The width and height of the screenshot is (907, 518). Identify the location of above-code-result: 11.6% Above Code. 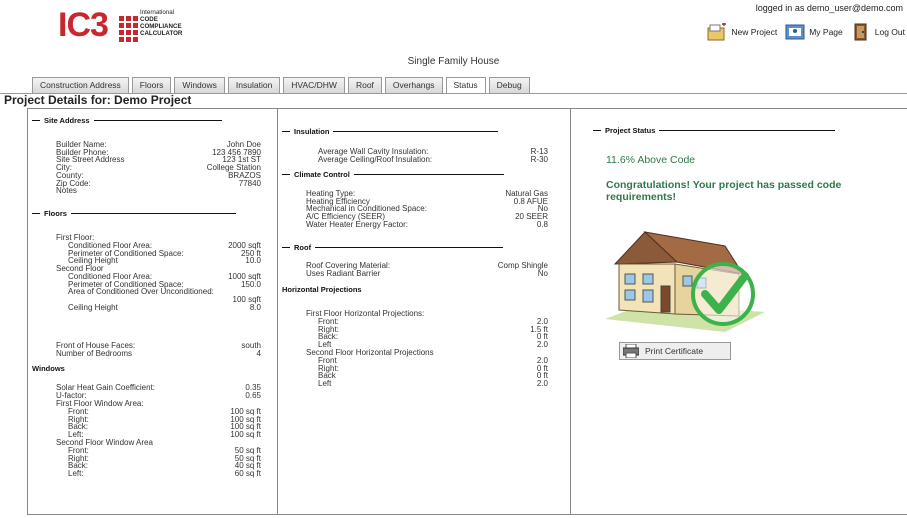
(651, 160).